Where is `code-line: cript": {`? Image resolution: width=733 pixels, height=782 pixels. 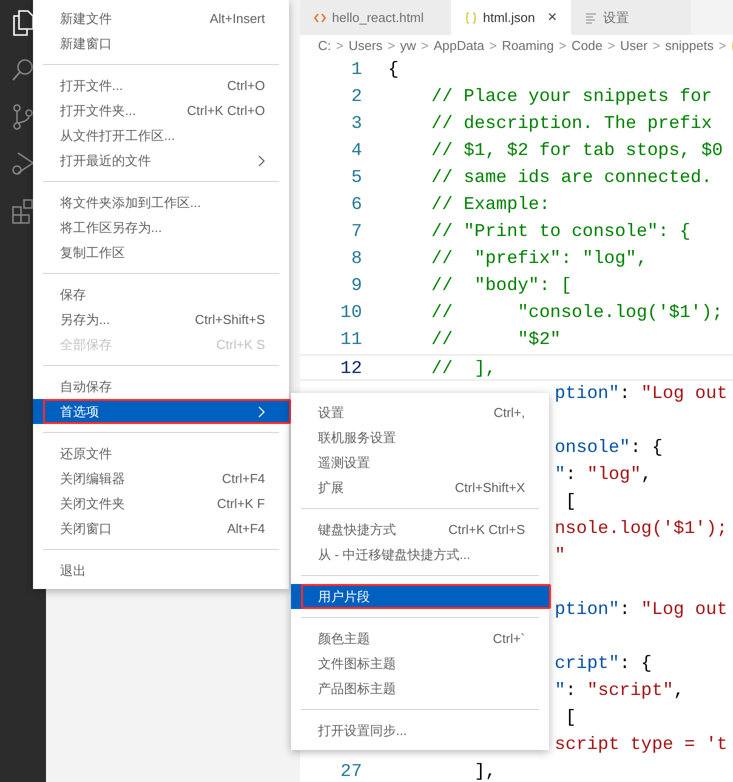
code-line: cript": { is located at coordinates (603, 664).